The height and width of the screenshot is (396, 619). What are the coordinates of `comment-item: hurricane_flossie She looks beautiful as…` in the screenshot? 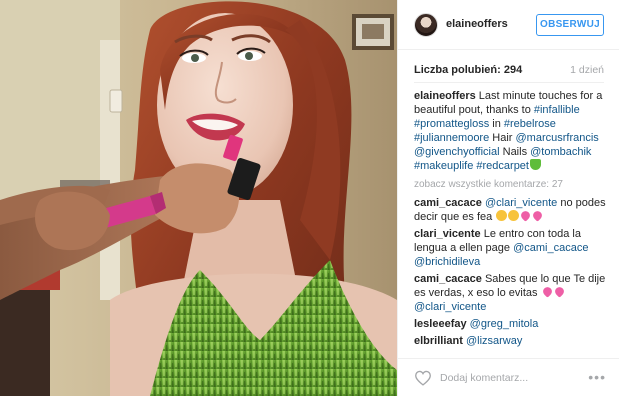 It's located at (511, 352).